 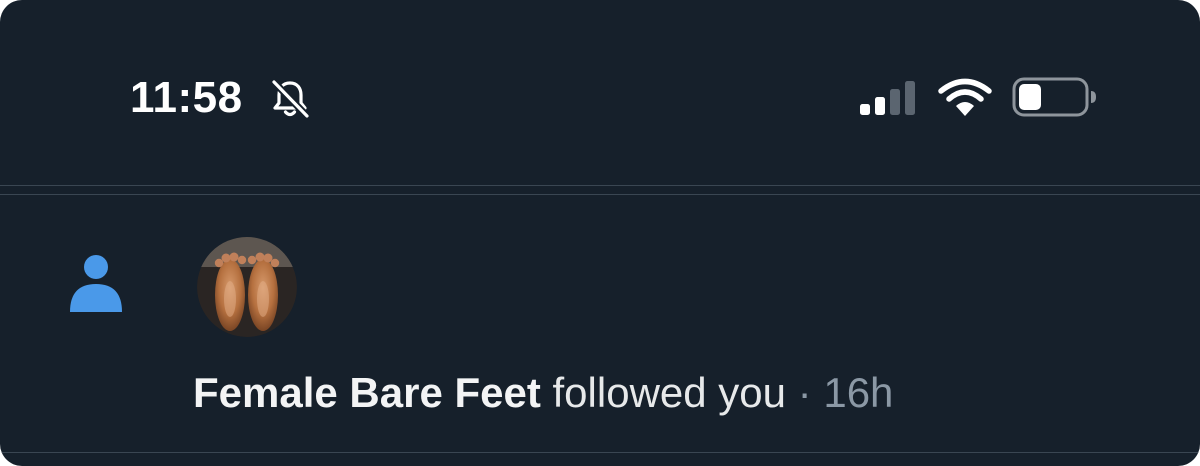 I want to click on battery-icon, so click(x=1054, y=97).